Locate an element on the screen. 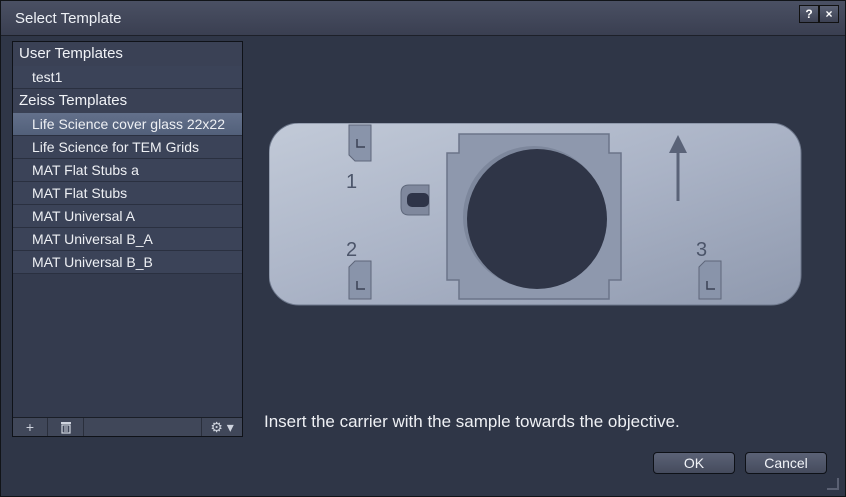  trash-icon is located at coordinates (66, 427).